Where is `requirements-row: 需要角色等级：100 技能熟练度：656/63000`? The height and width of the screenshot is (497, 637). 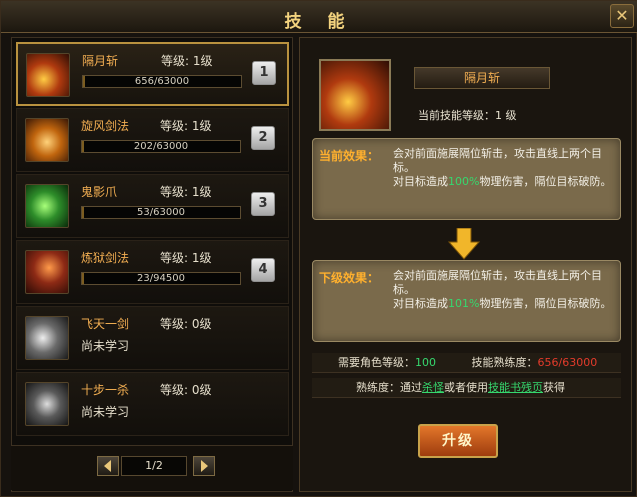
requirements-row: 需要角色等级：100 技能熟练度：656/63000 is located at coordinates (466, 363).